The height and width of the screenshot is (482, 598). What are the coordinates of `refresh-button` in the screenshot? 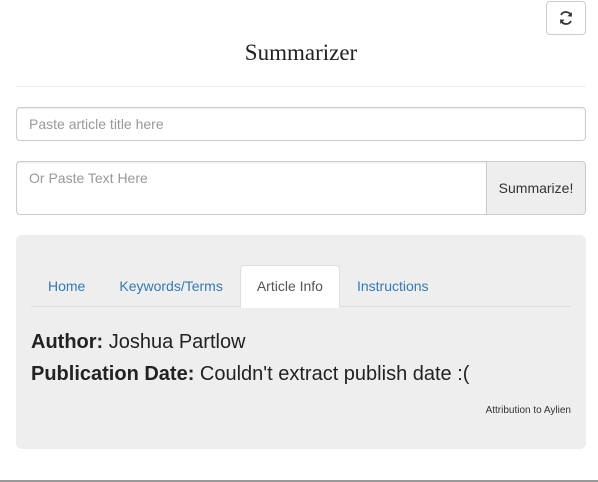 It's located at (566, 18).